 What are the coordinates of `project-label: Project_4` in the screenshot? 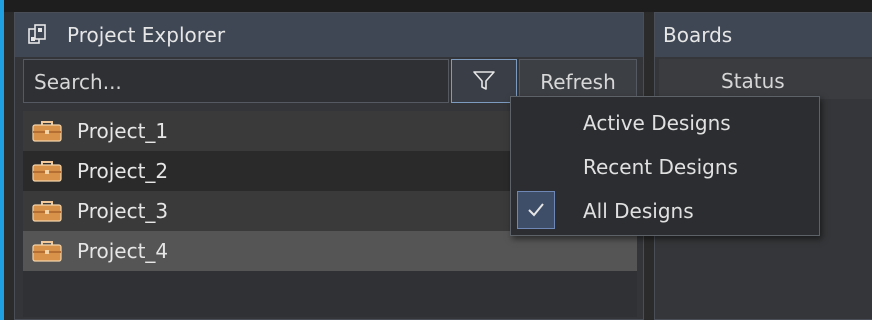 It's located at (123, 251).